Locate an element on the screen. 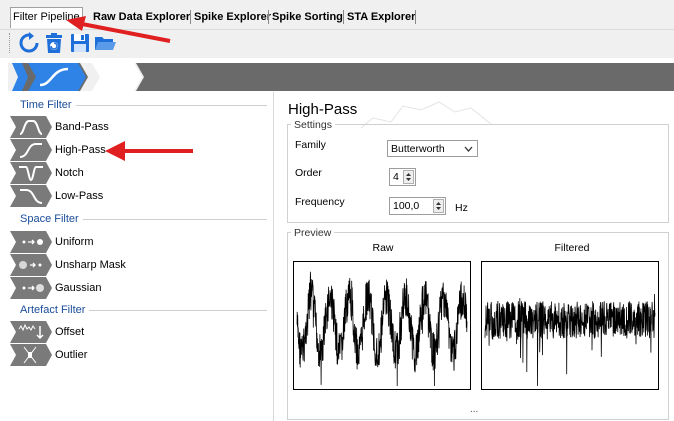 This screenshot has height=421, width=674. filtered-trace is located at coordinates (570, 340).